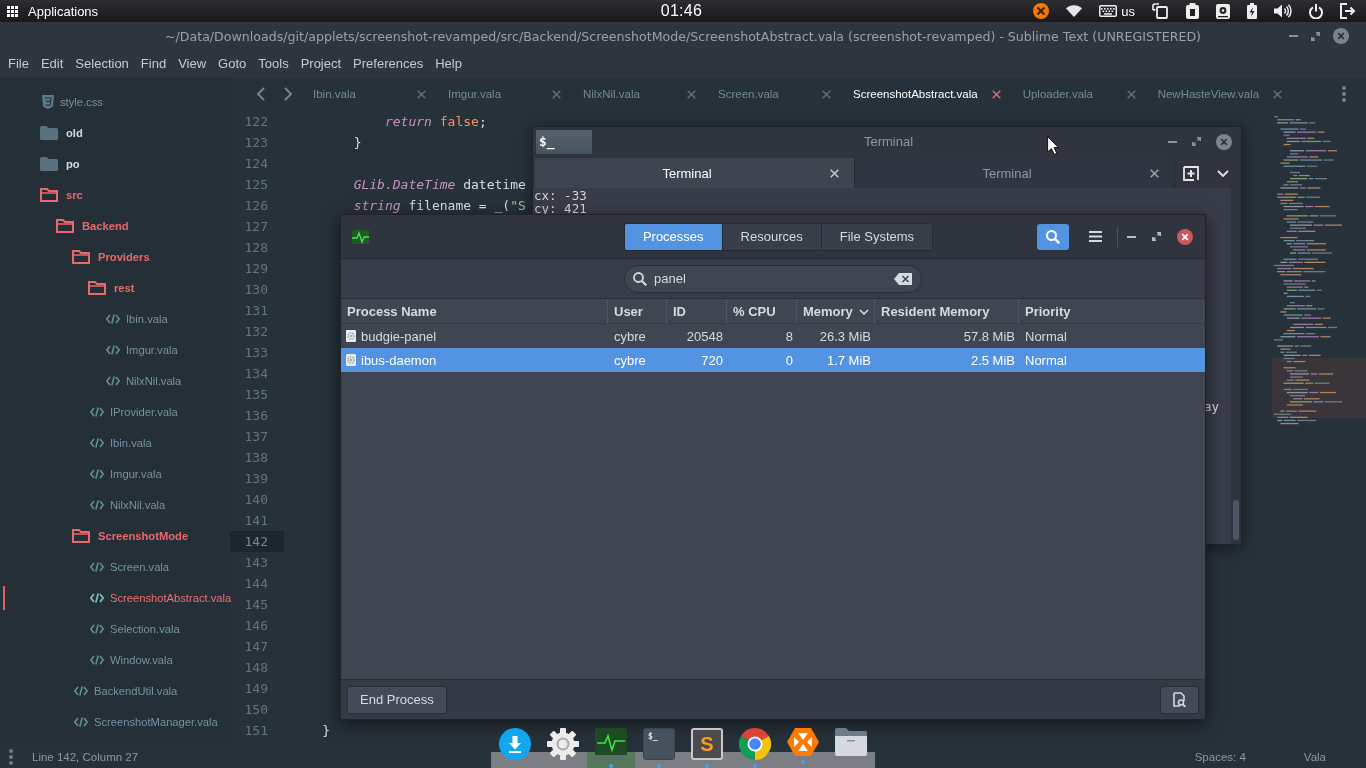 This screenshot has width=1366, height=768. What do you see at coordinates (256, 394) in the screenshot?
I see `line-number: 135` at bounding box center [256, 394].